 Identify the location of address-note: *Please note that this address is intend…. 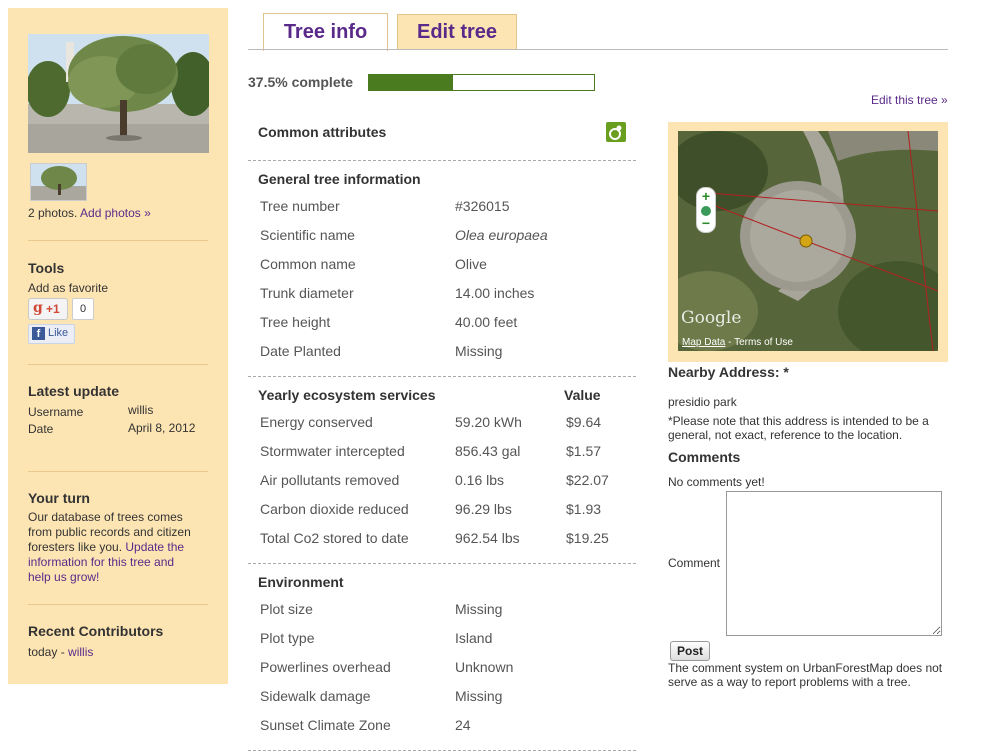
(798, 428).